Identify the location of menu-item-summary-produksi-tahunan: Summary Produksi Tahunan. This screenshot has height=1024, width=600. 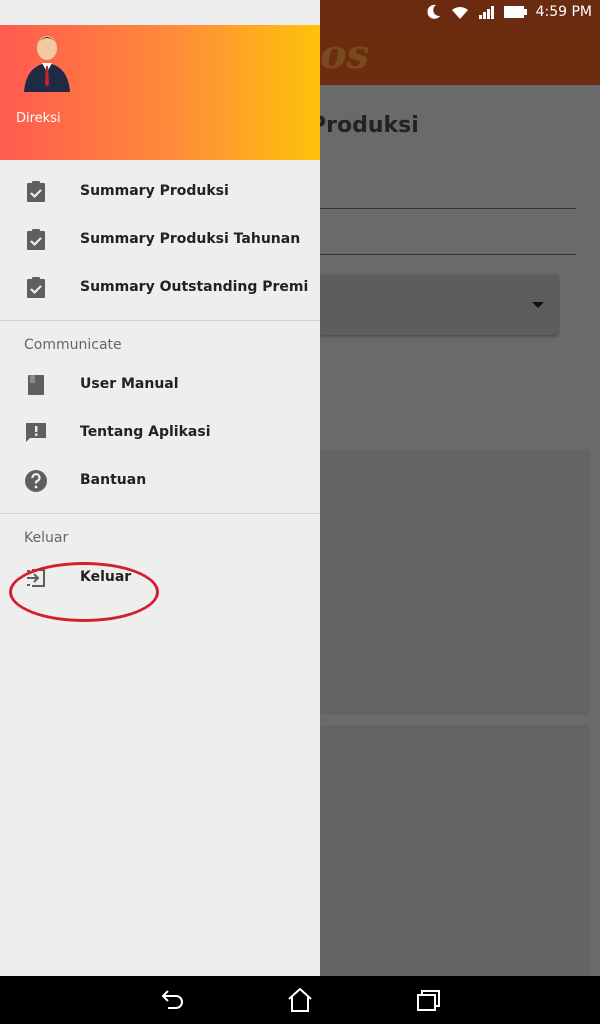
(160, 240).